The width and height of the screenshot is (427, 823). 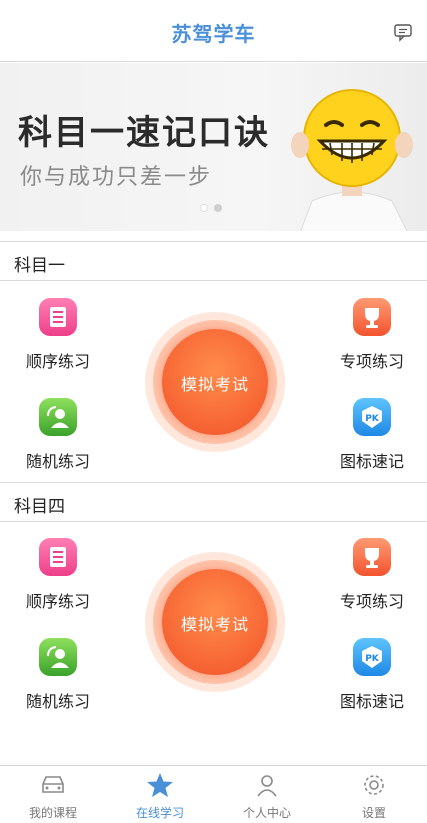 What do you see at coordinates (213, 261) in the screenshot?
I see `section-subject-one-header: 科目一` at bounding box center [213, 261].